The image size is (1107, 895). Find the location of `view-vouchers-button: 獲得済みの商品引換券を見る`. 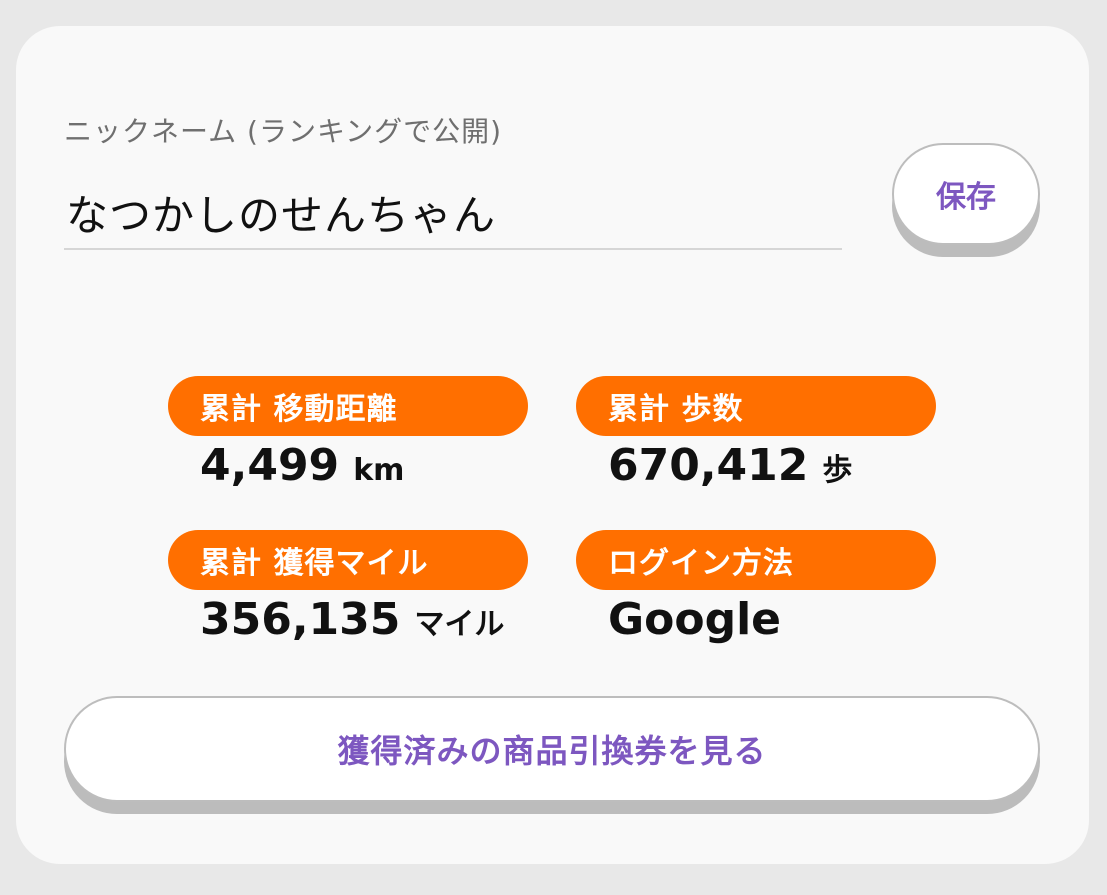

view-vouchers-button: 獲得済みの商品引換券を見る is located at coordinates (552, 749).